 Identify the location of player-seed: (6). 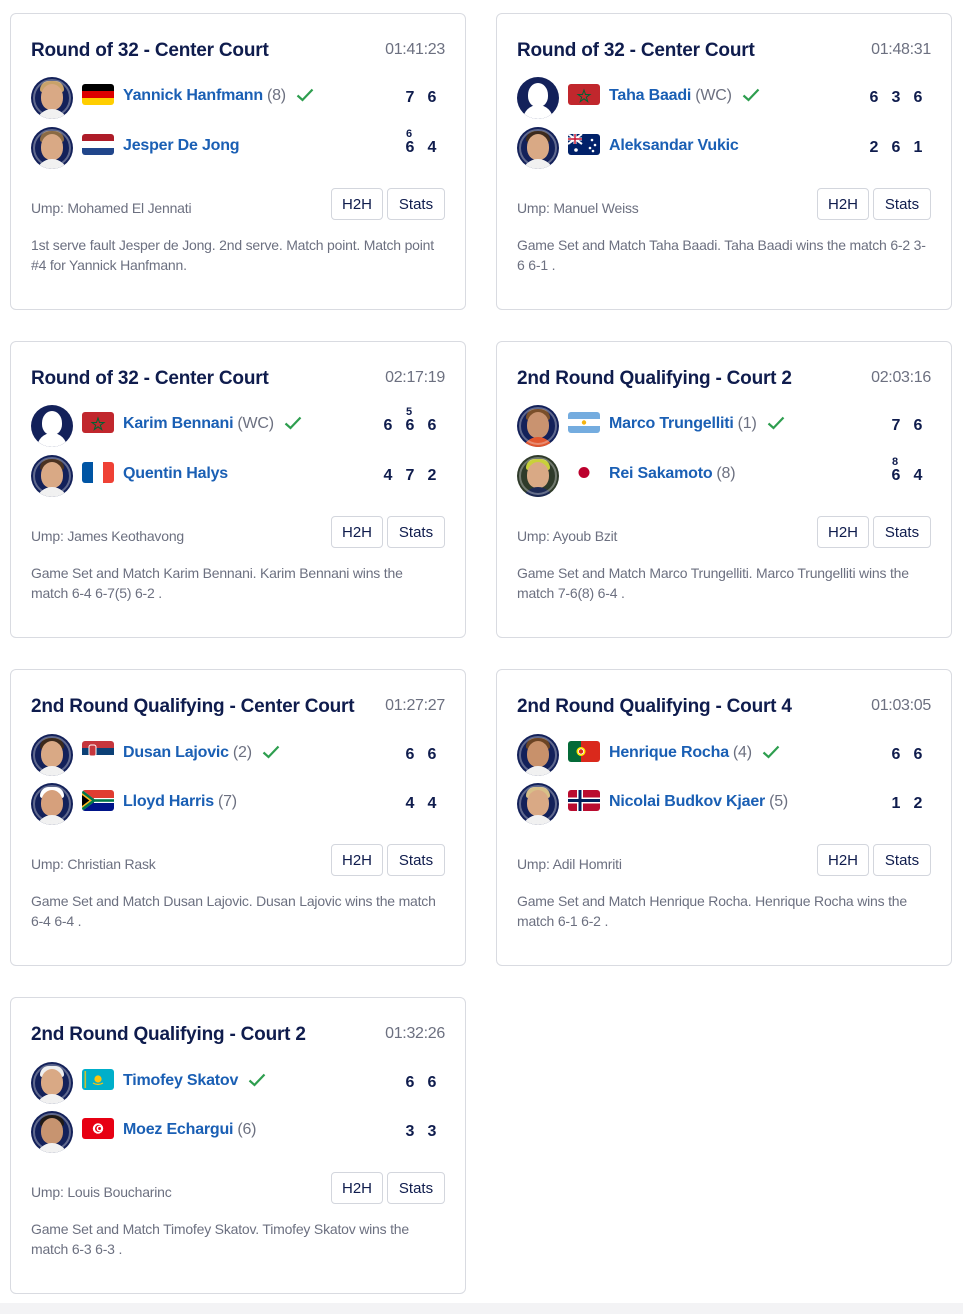
(247, 1129).